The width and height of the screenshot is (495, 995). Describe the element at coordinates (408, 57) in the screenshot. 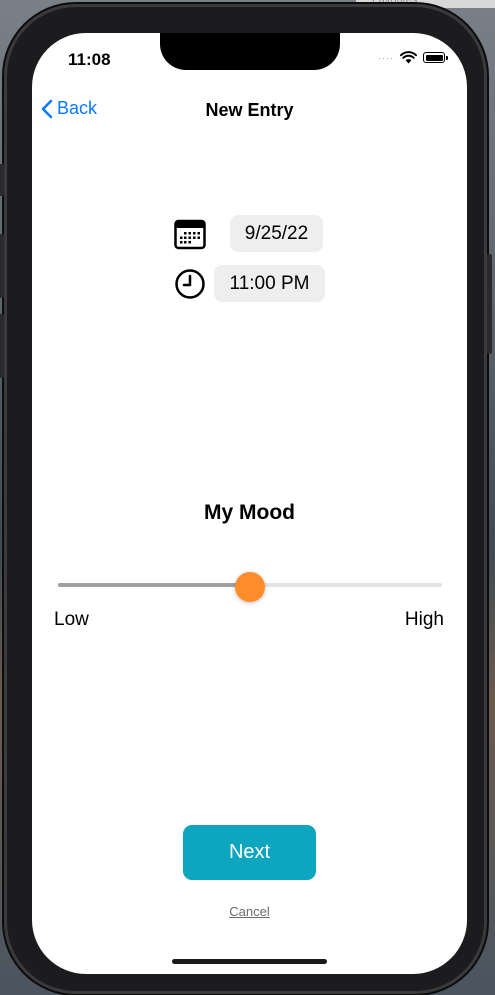

I see `wifi-icon` at that location.